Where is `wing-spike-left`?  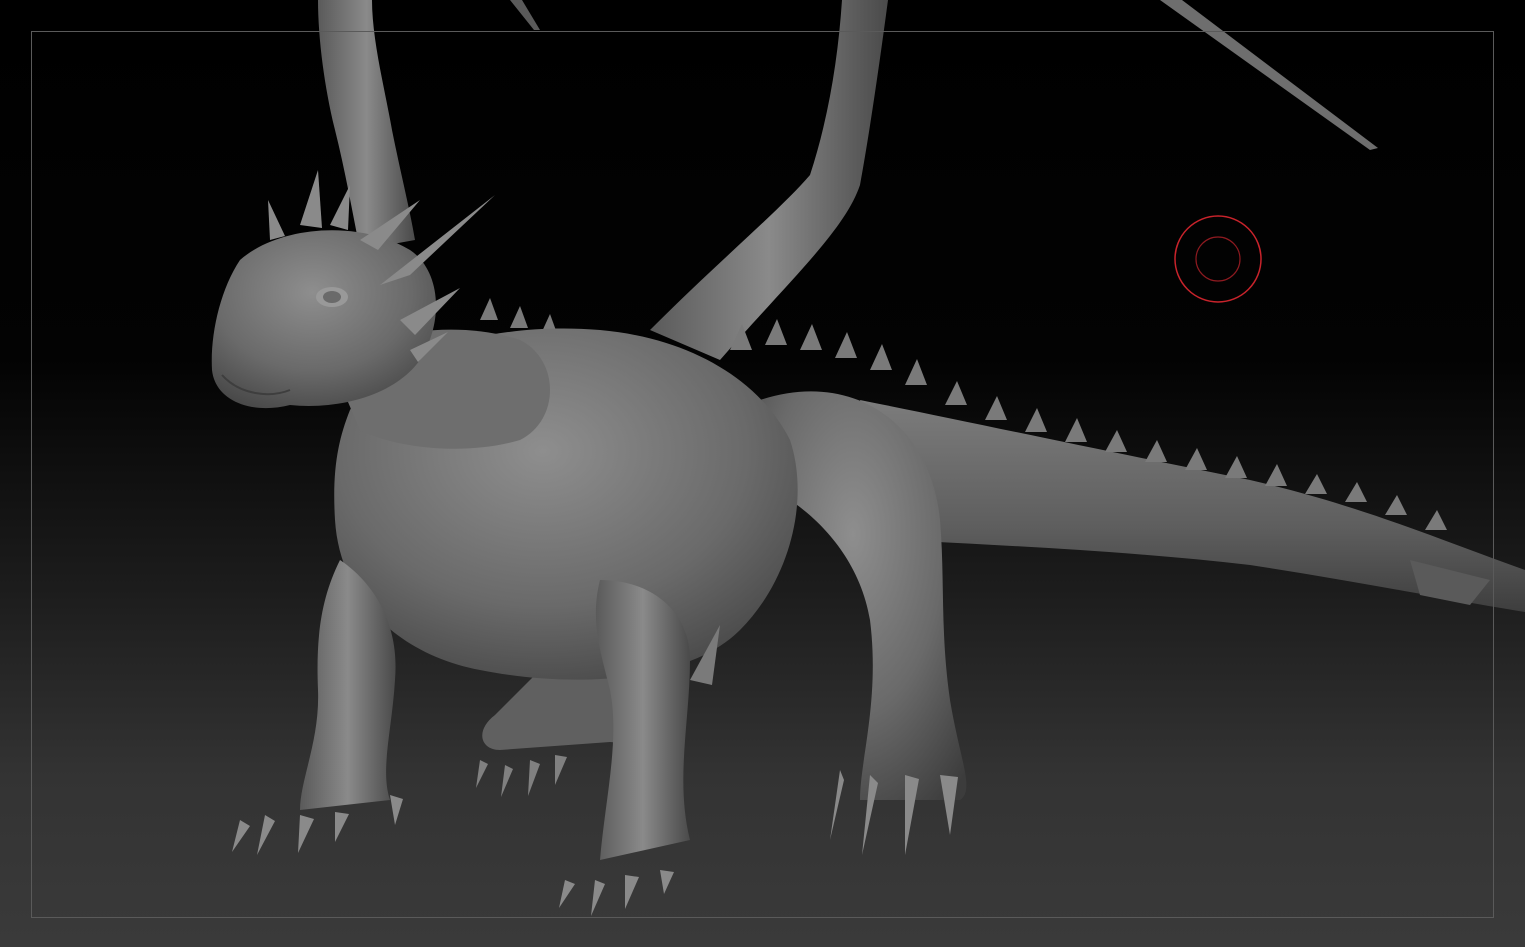
wing-spike-left is located at coordinates (525, 15).